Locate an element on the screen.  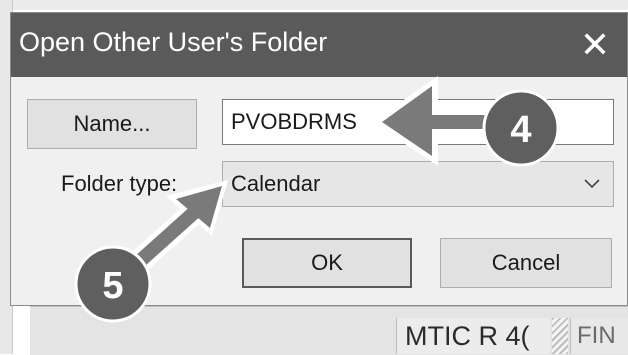
ok-button: OK is located at coordinates (327, 263).